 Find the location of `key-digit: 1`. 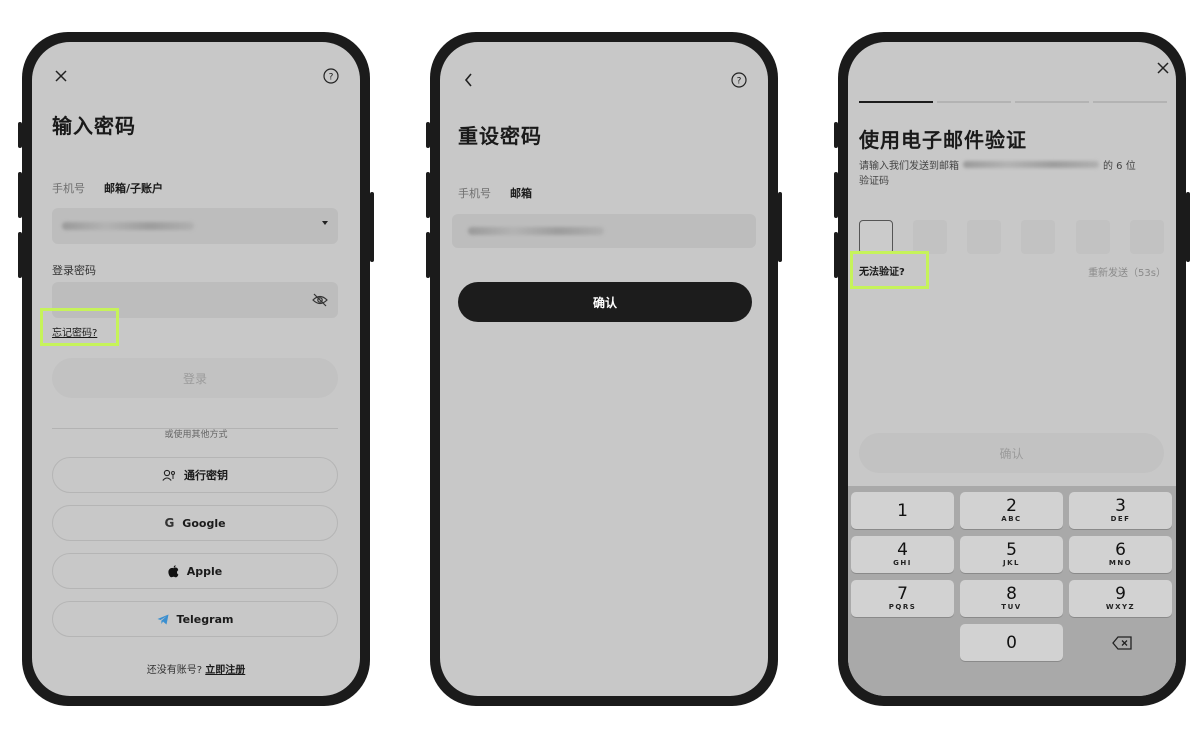

key-digit: 1 is located at coordinates (902, 510).